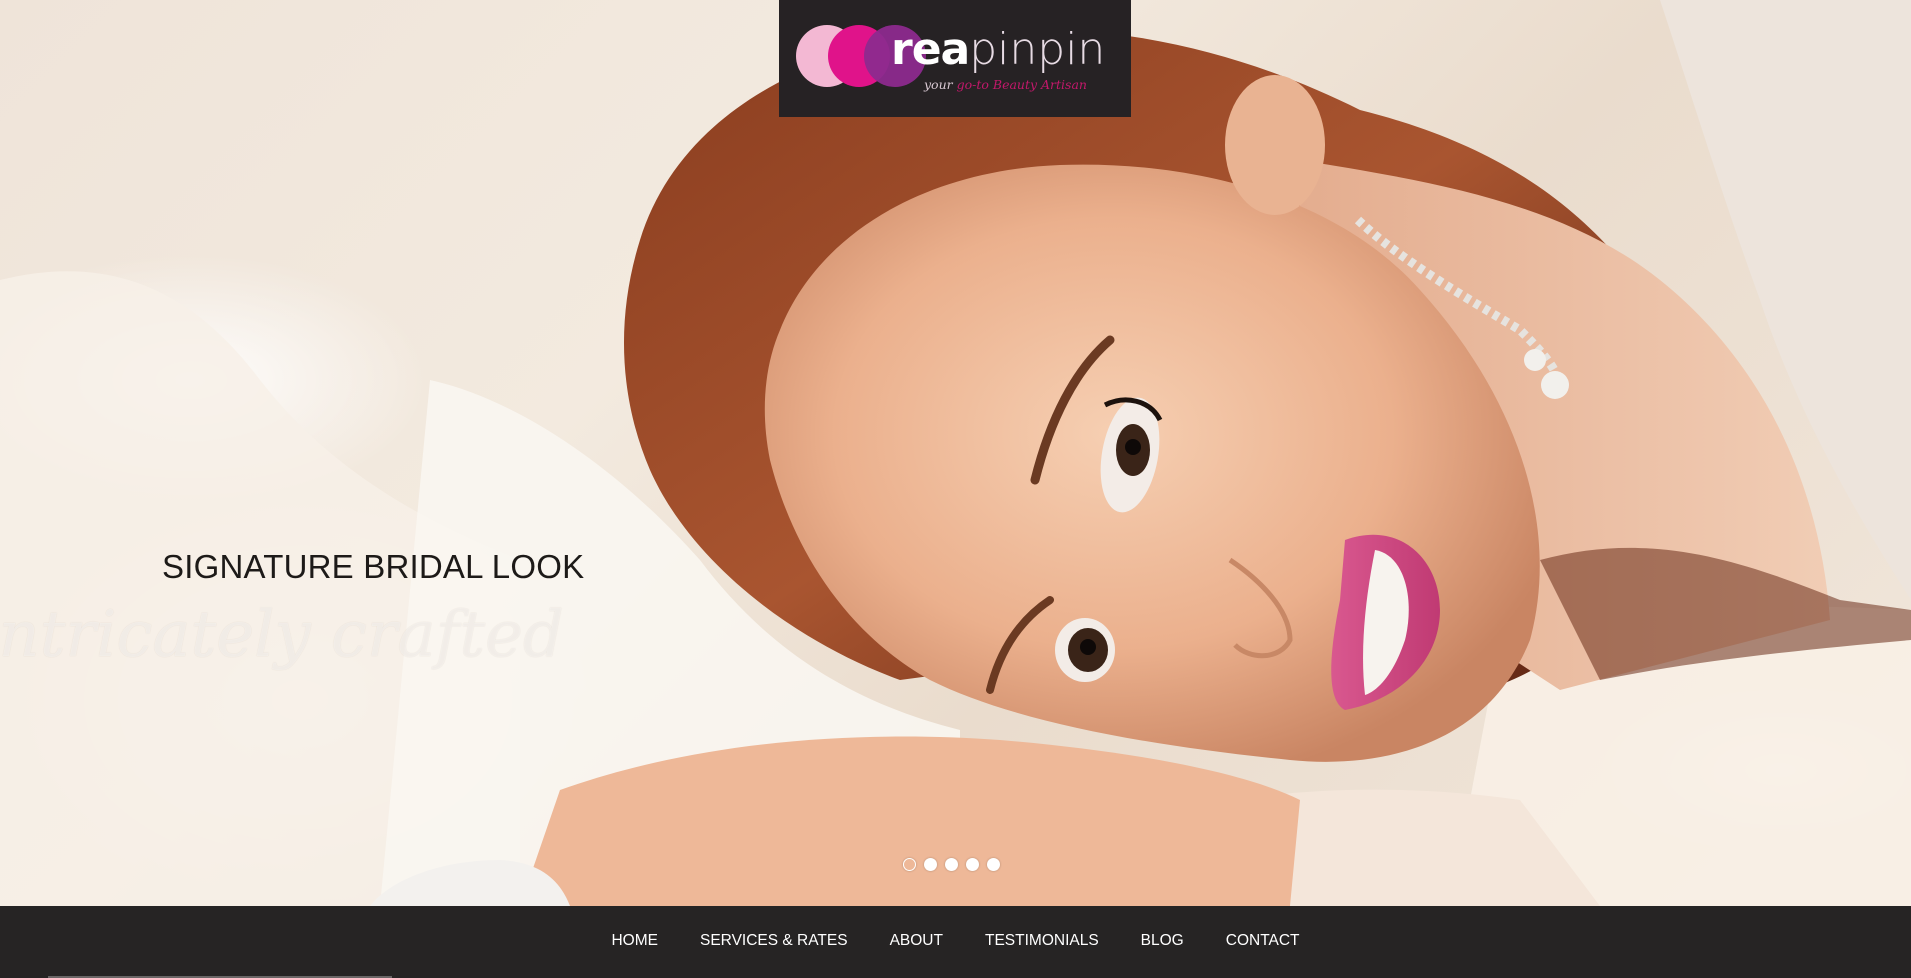  I want to click on logo-tagline: your go-to Beauty Artisan, so click(1005, 84).